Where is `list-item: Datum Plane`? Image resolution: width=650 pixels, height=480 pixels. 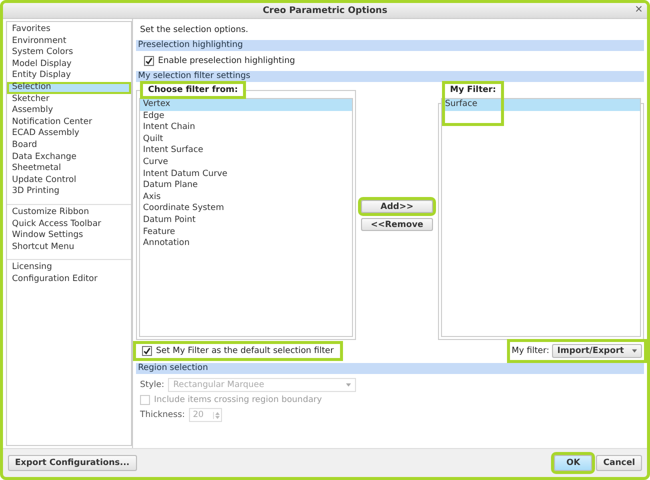 list-item: Datum Plane is located at coordinates (246, 186).